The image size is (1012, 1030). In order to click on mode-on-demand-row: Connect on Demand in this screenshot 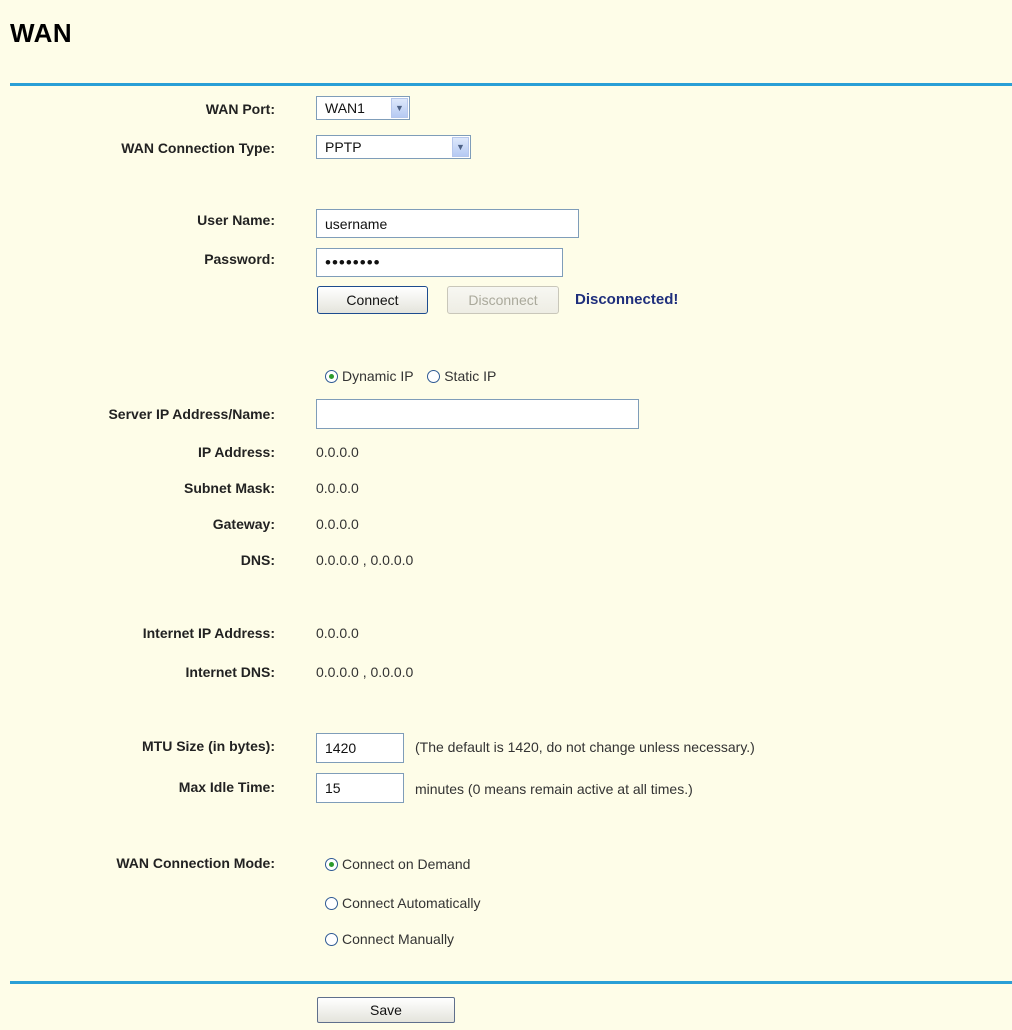, I will do `click(397, 864)`.